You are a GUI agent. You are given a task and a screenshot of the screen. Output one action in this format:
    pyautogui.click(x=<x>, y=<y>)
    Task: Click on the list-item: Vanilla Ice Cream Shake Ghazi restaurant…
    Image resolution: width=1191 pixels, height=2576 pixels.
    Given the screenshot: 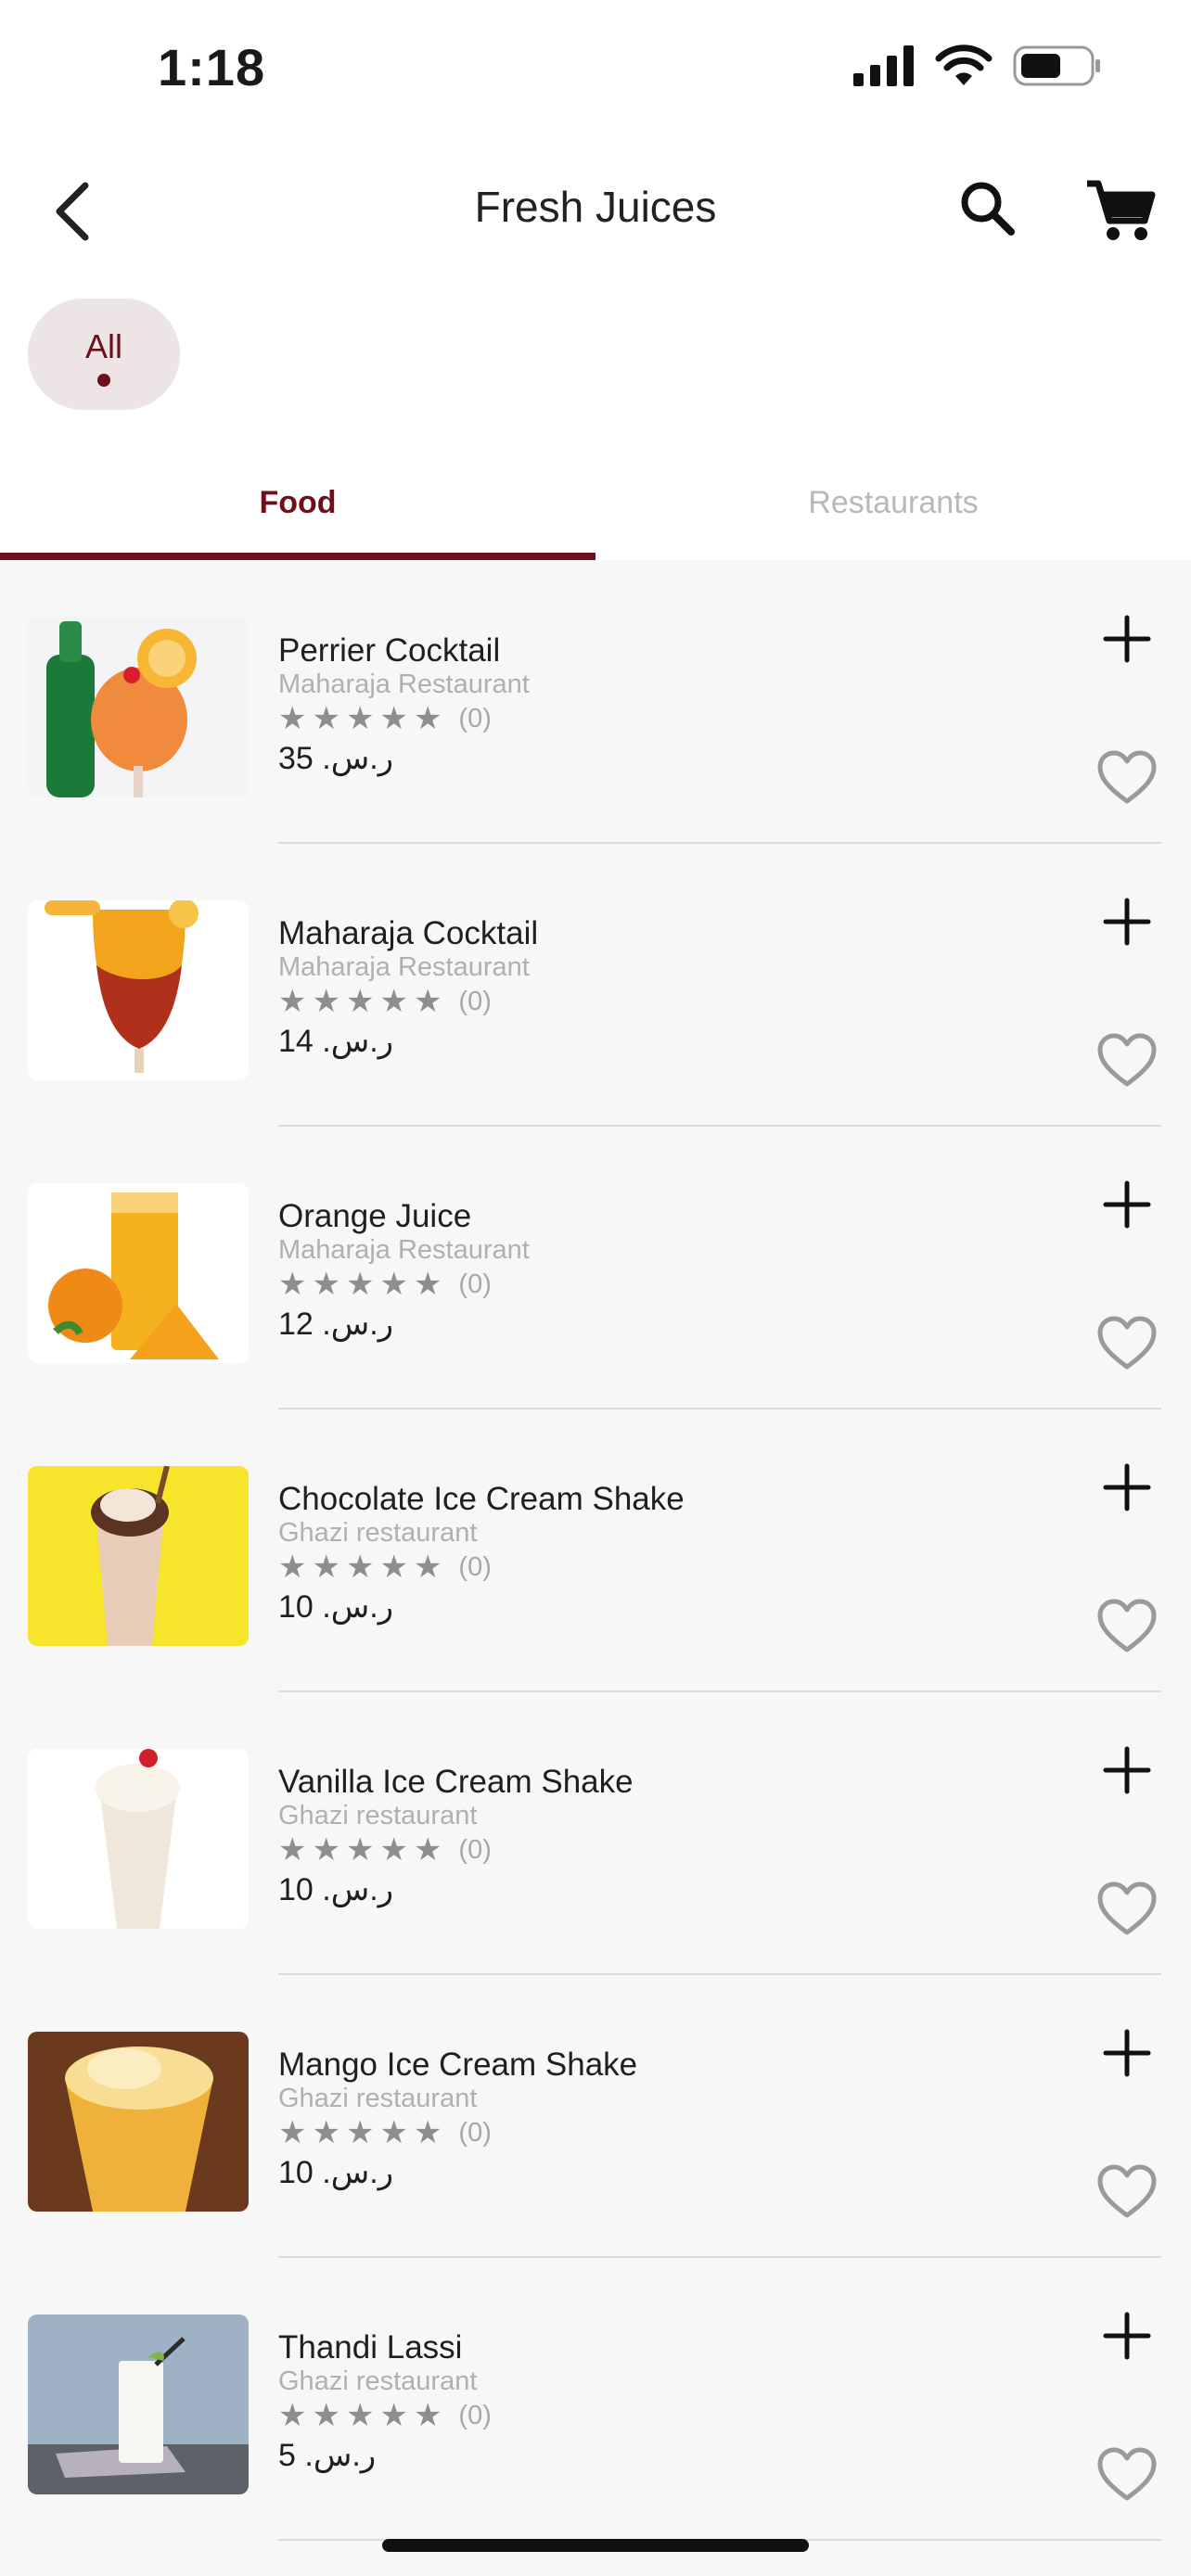 What is the action you would take?
    pyautogui.click(x=595, y=1833)
    